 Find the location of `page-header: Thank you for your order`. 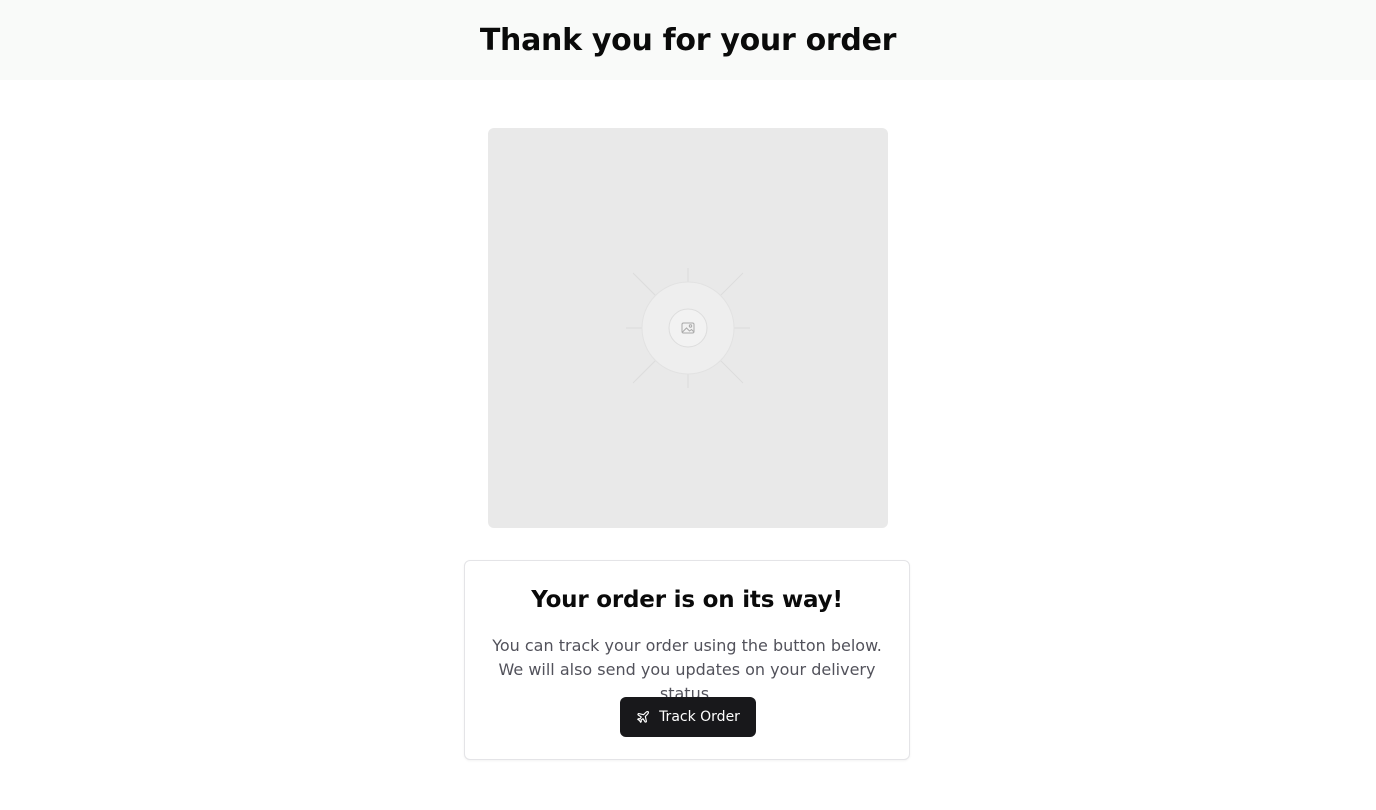

page-header: Thank you for your order is located at coordinates (688, 40).